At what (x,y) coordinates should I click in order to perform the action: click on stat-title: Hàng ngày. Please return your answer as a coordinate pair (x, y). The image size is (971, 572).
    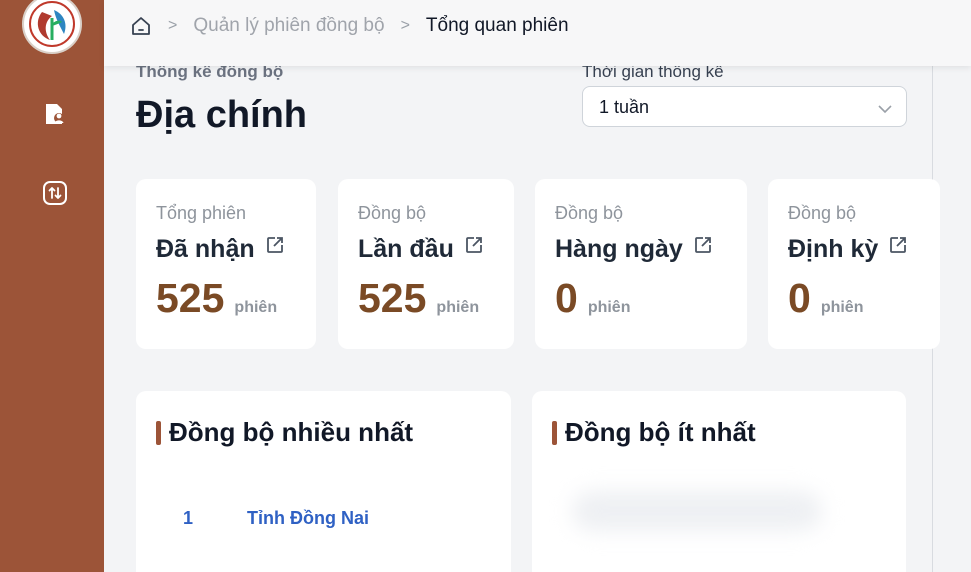
    Looking at the image, I should click on (634, 248).